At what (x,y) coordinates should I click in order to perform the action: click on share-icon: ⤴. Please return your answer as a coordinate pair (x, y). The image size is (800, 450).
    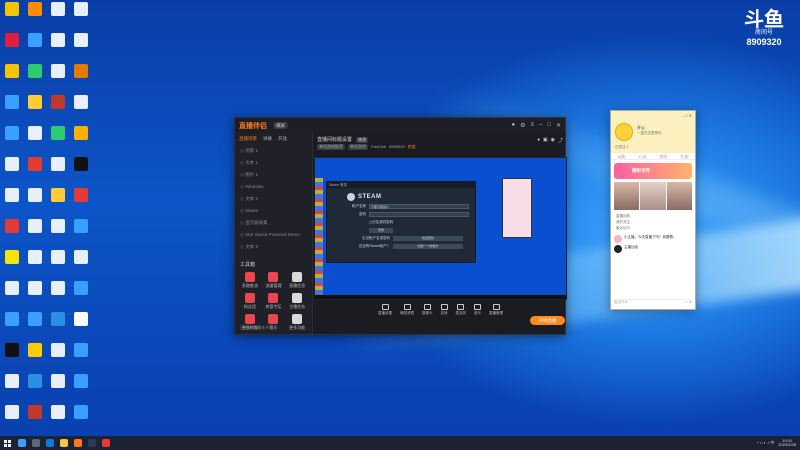
    Looking at the image, I should click on (560, 140).